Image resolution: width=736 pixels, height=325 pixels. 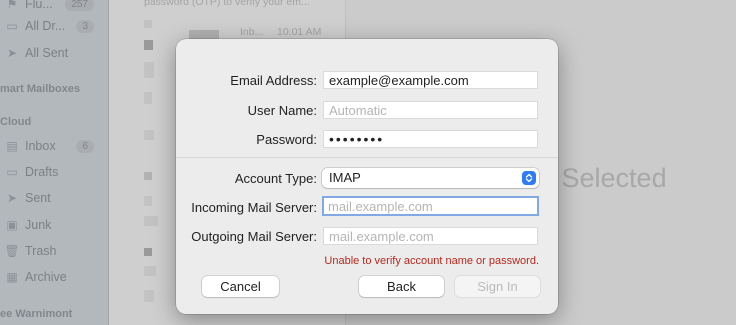 I want to click on sidebar-item-label: Inbox, so click(x=40, y=146).